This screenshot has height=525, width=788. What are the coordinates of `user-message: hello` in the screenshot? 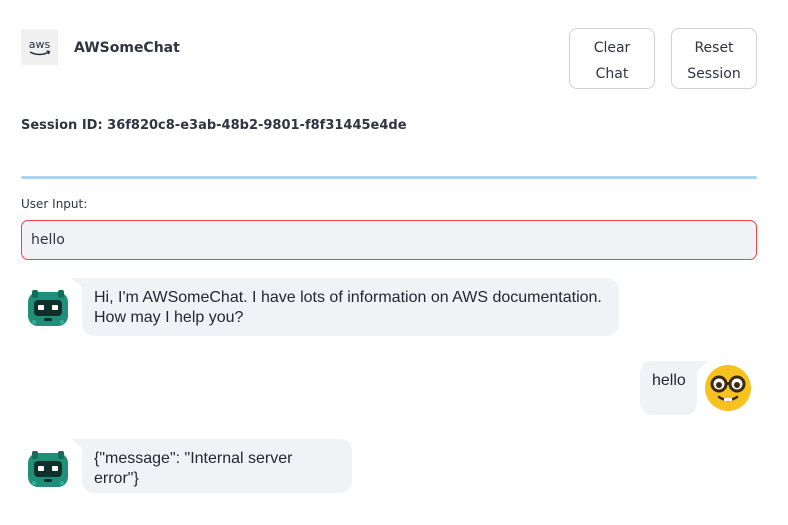 It's located at (668, 388).